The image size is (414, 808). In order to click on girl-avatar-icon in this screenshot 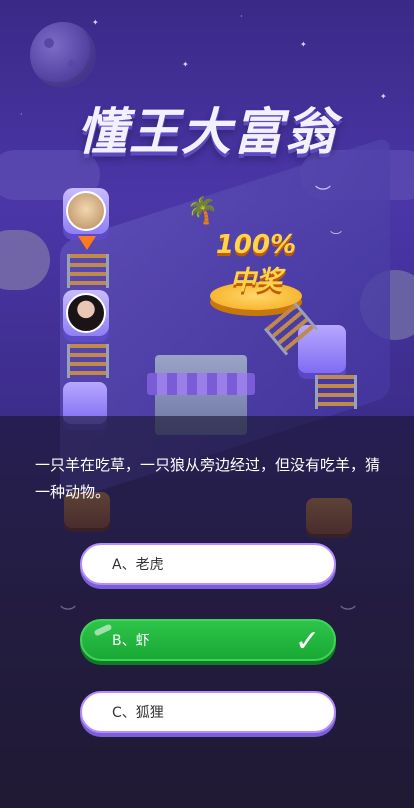, I will do `click(86, 313)`.